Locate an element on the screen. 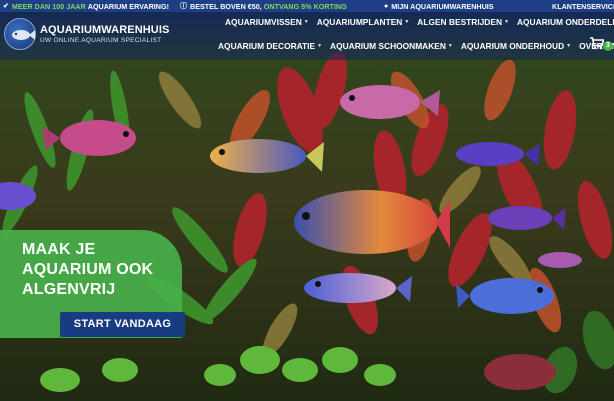 The width and height of the screenshot is (614, 401). nav-aquariumvissen: AQUARIUMVISSEN ▼ is located at coordinates (267, 22).